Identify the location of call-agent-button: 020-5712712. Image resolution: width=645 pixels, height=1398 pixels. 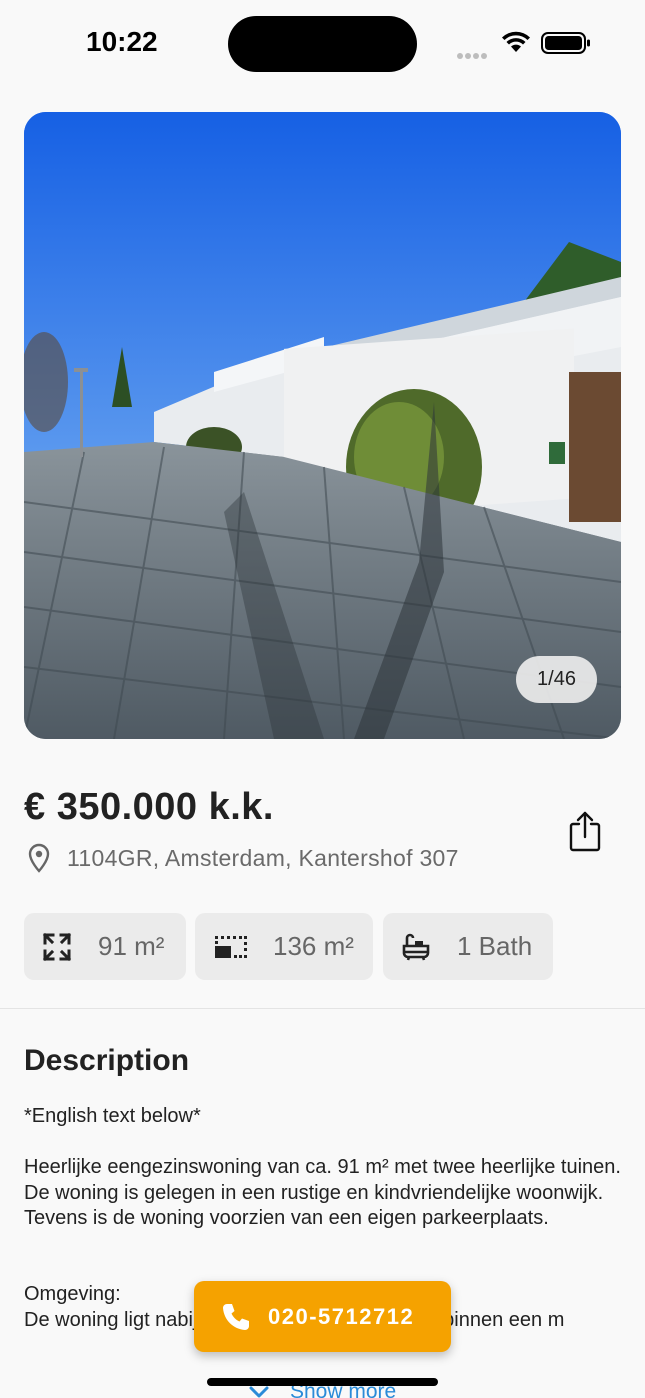
(322, 1316).